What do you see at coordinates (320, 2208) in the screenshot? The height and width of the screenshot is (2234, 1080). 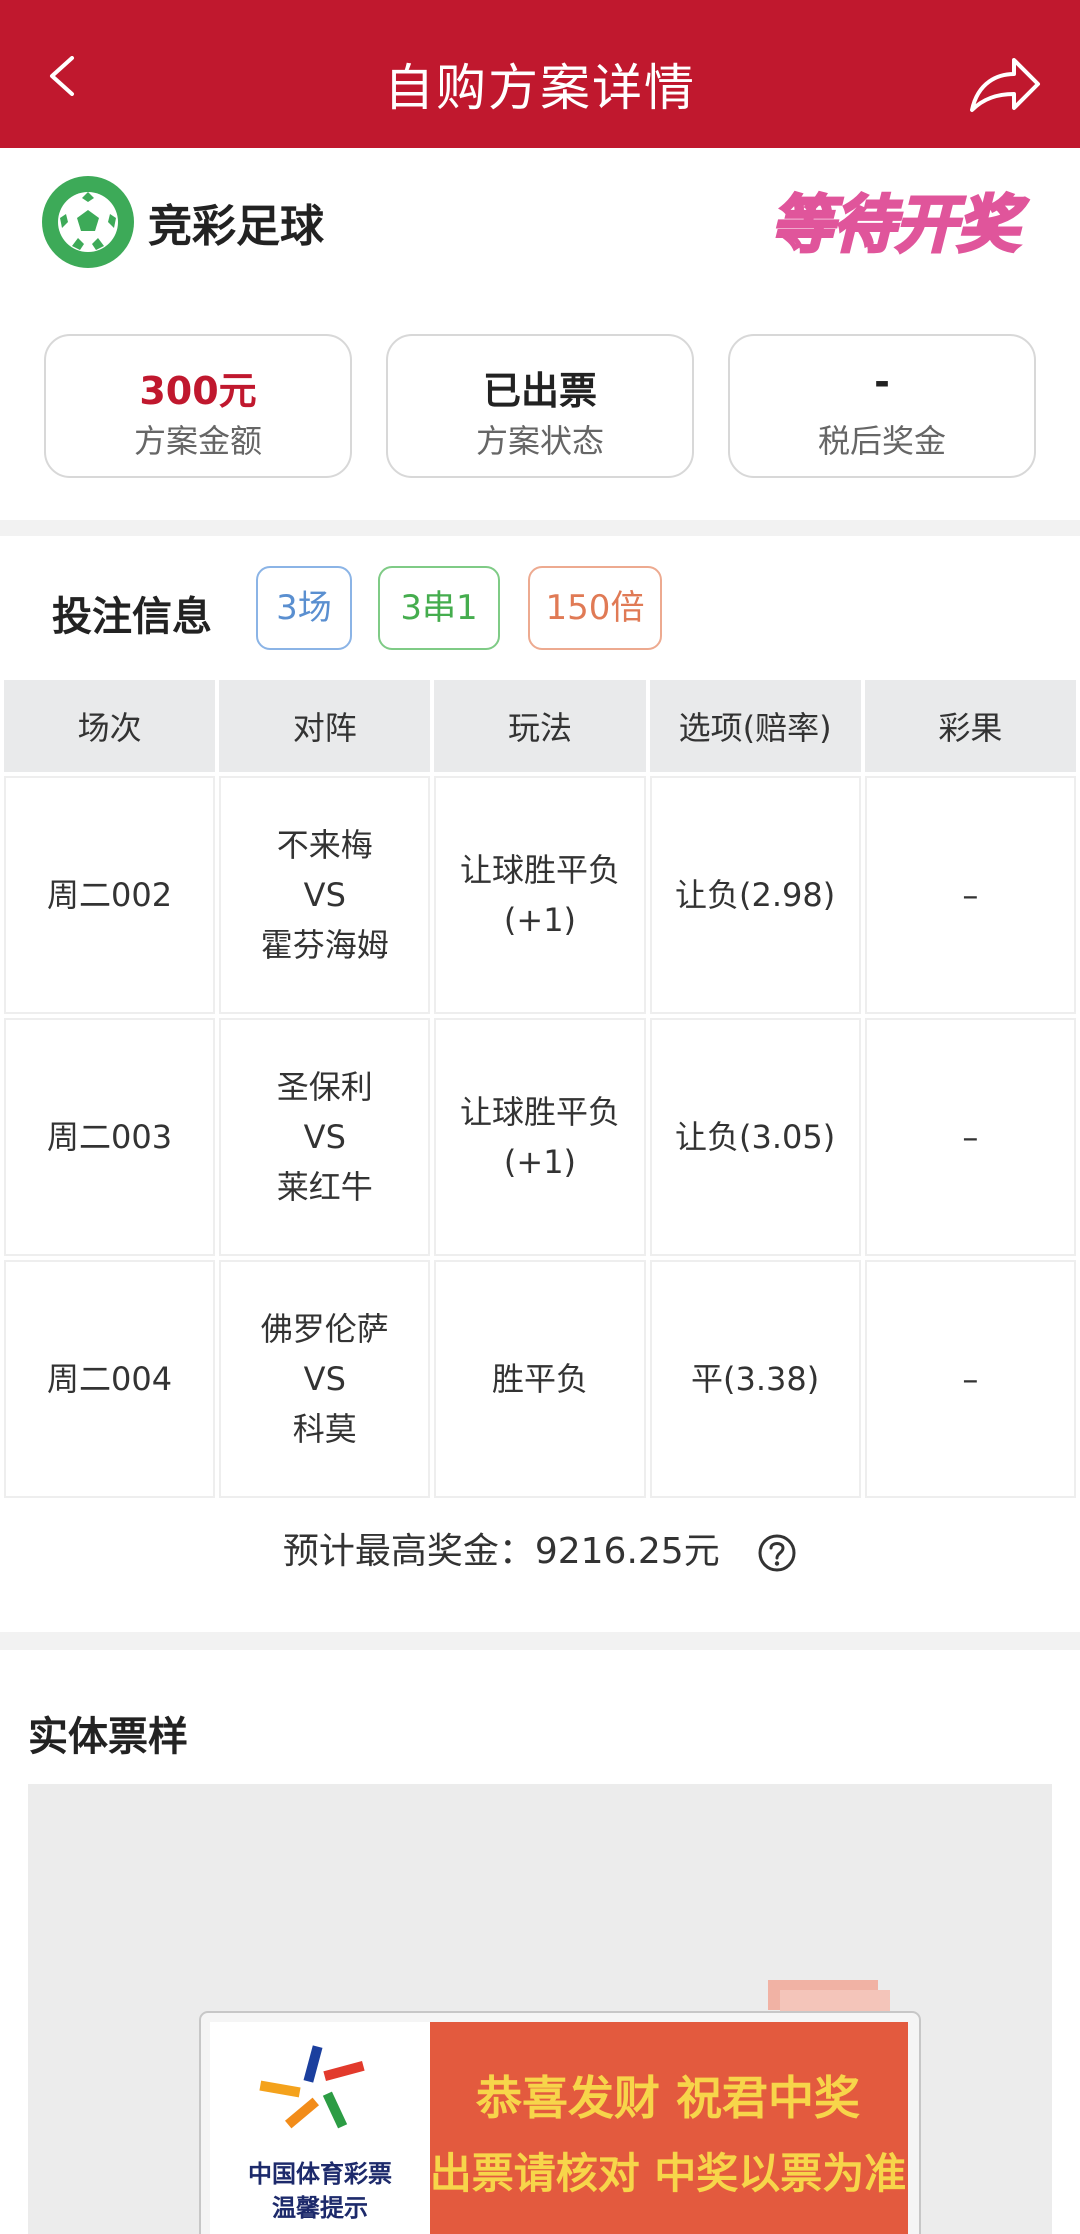 I see `org-sub: 温馨提示` at bounding box center [320, 2208].